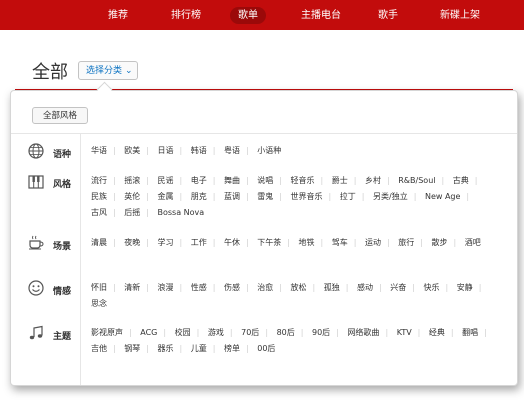  What do you see at coordinates (248, 15) in the screenshot?
I see `nav-item-playlists: 歌单` at bounding box center [248, 15].